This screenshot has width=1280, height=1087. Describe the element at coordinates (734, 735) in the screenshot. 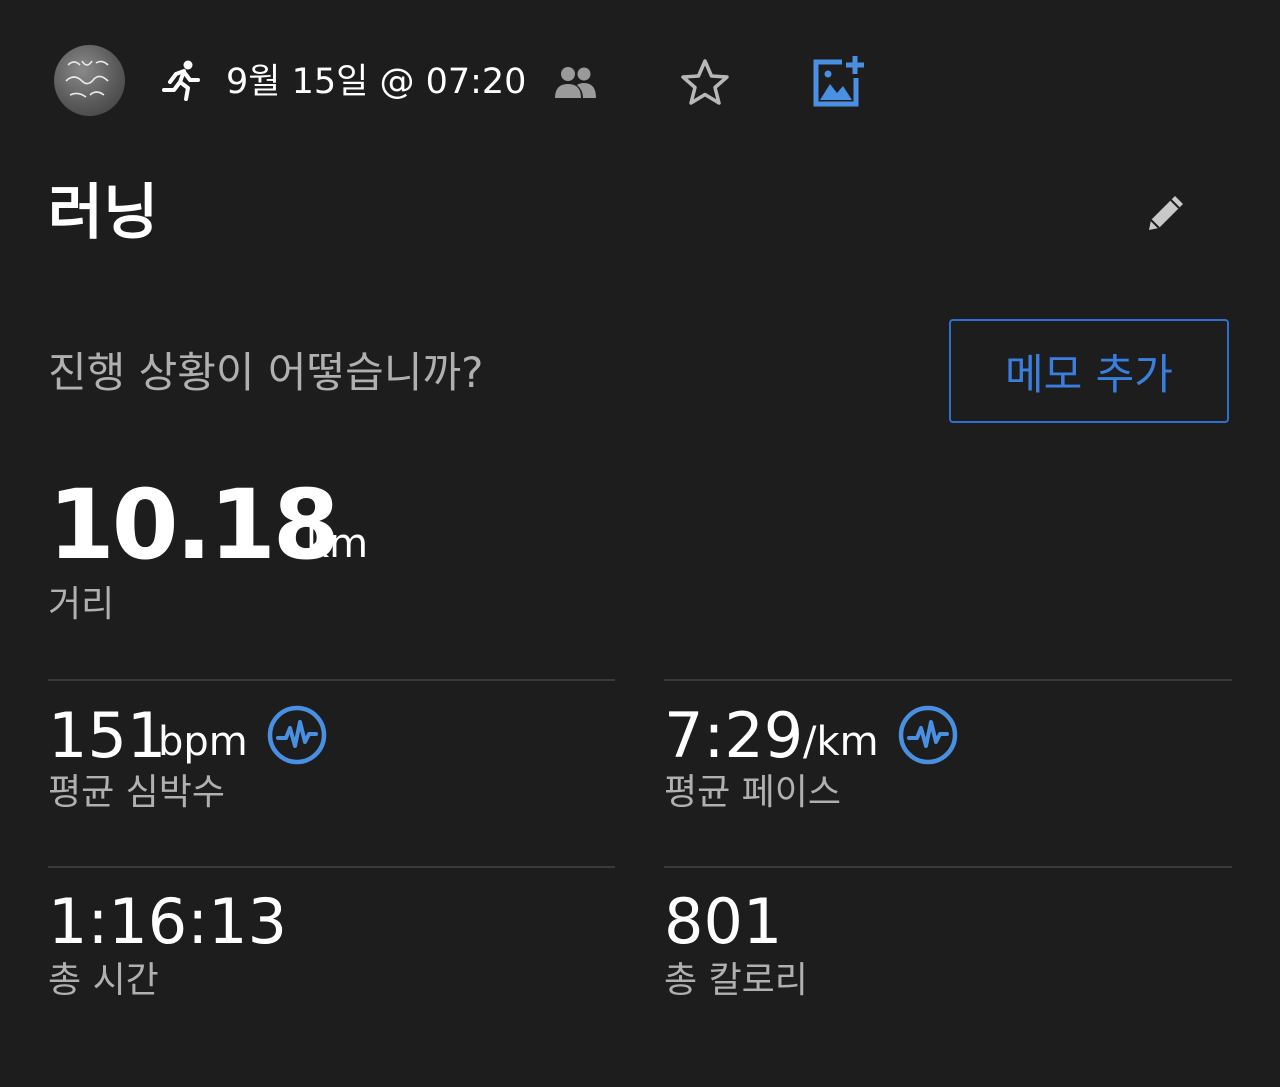

I see `pace-value: 7:29` at that location.